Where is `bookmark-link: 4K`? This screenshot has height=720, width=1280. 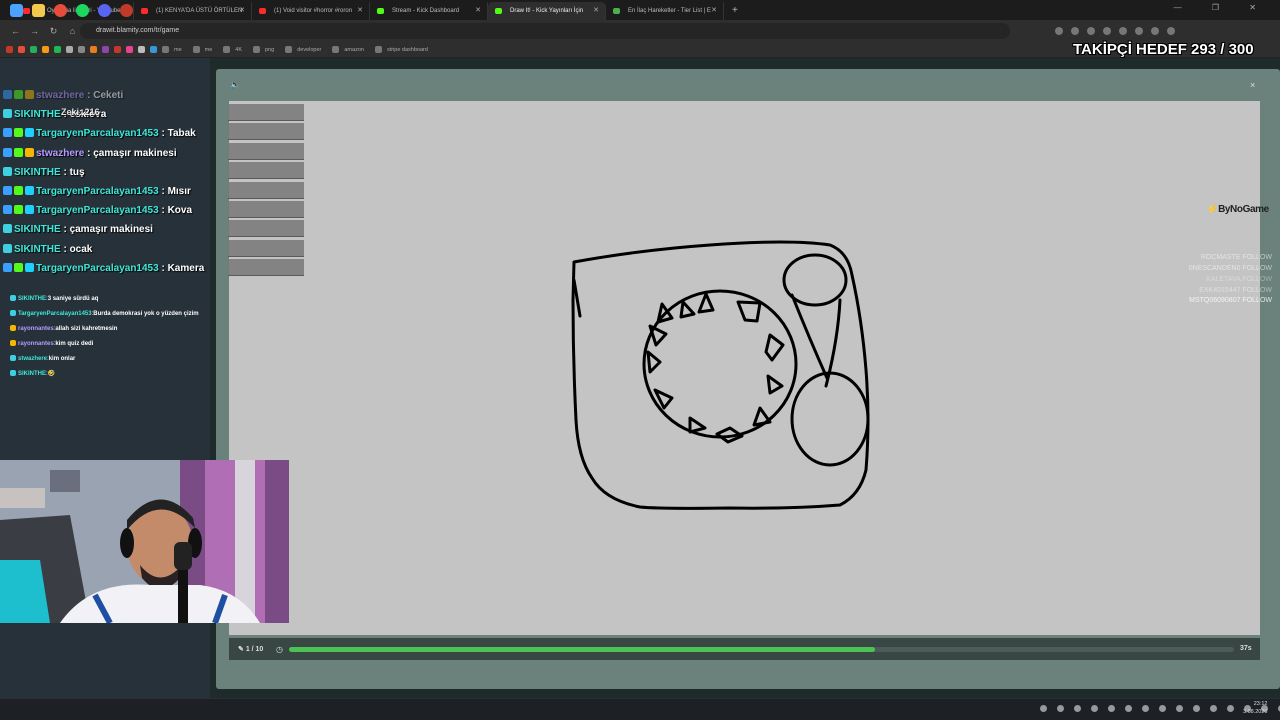
bookmark-link: 4K is located at coordinates (238, 50).